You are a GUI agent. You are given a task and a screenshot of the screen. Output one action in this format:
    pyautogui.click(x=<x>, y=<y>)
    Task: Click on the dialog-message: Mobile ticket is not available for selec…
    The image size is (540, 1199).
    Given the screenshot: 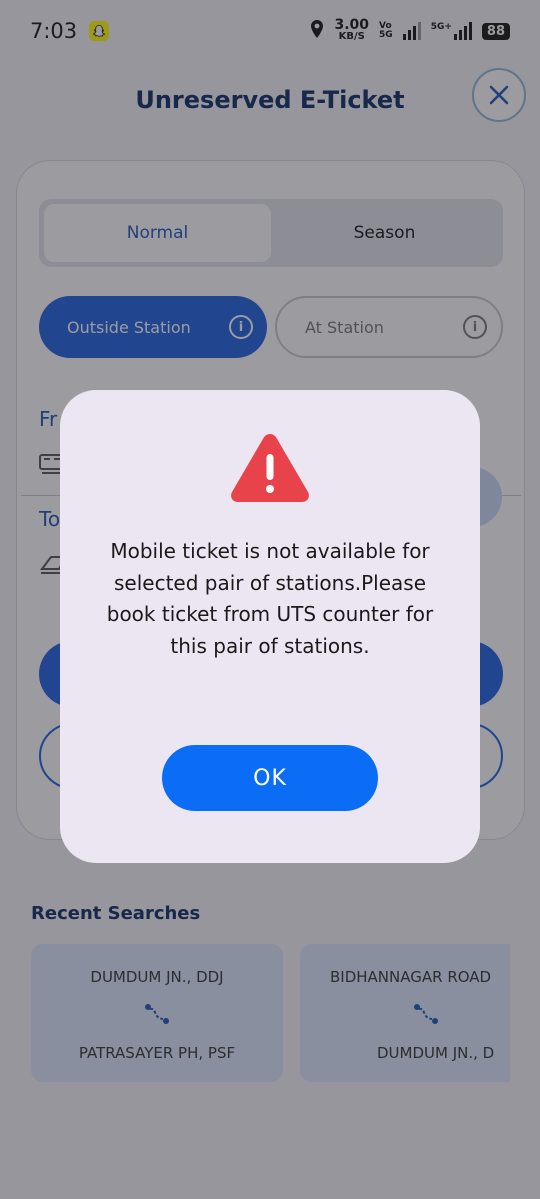 What is the action you would take?
    pyautogui.click(x=270, y=598)
    